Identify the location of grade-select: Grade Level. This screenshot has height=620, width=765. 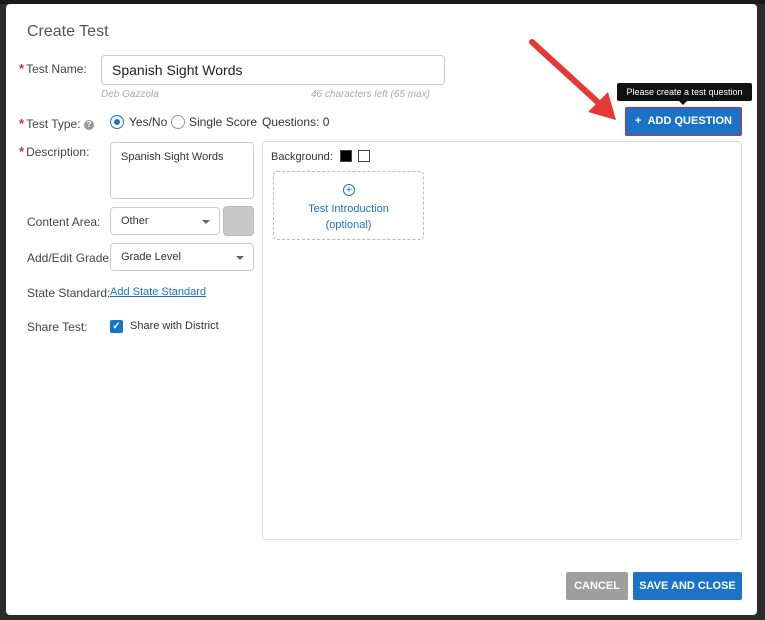
(182, 257).